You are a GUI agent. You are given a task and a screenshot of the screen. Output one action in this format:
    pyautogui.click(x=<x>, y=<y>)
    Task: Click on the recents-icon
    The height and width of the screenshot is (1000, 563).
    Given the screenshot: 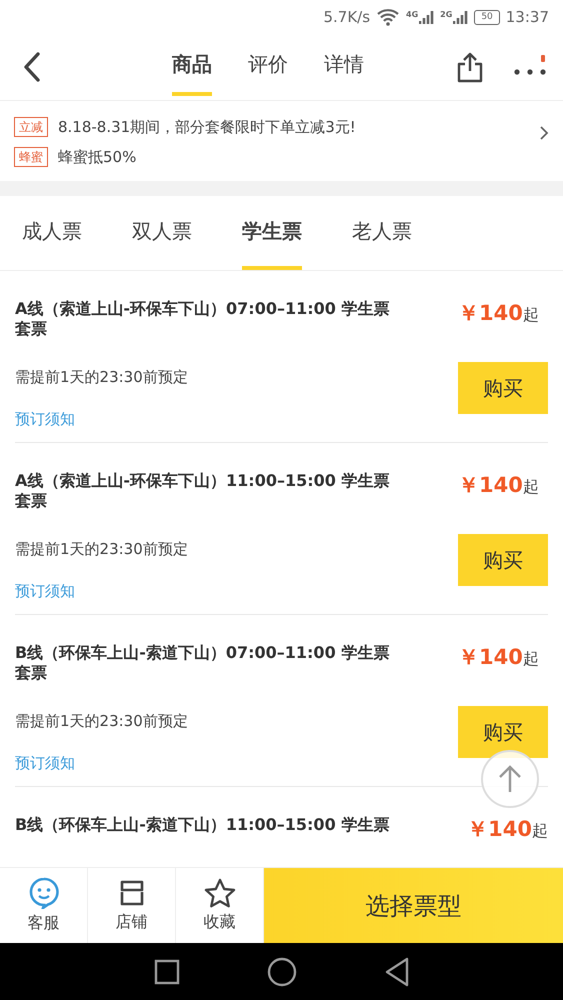 What is the action you would take?
    pyautogui.click(x=167, y=971)
    